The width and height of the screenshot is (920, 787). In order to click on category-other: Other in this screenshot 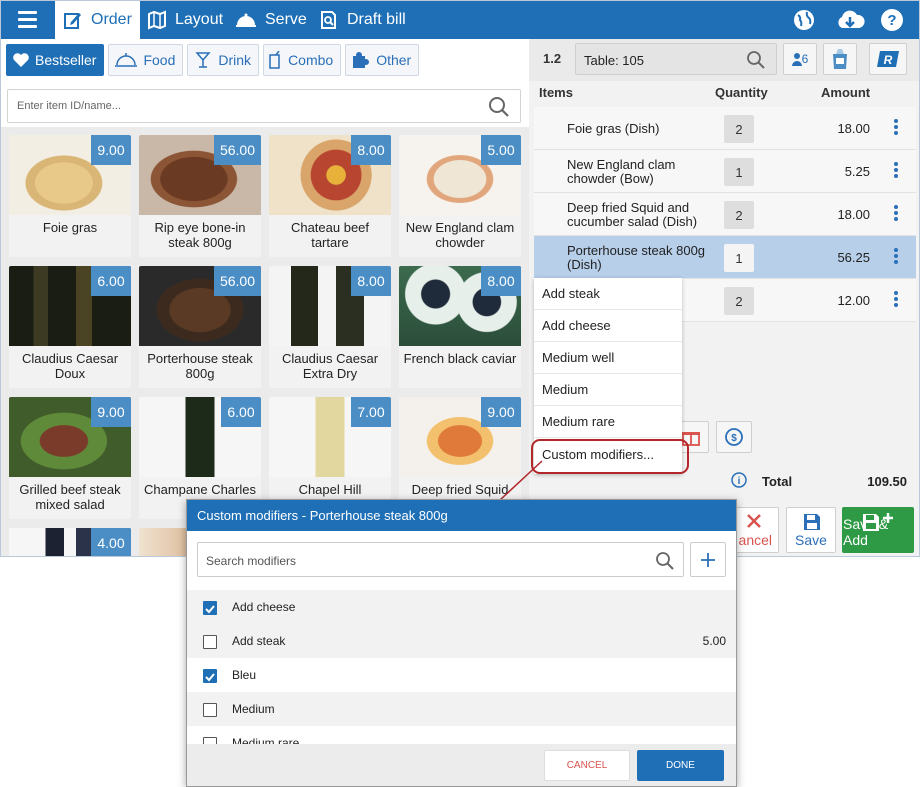, I will do `click(382, 60)`.